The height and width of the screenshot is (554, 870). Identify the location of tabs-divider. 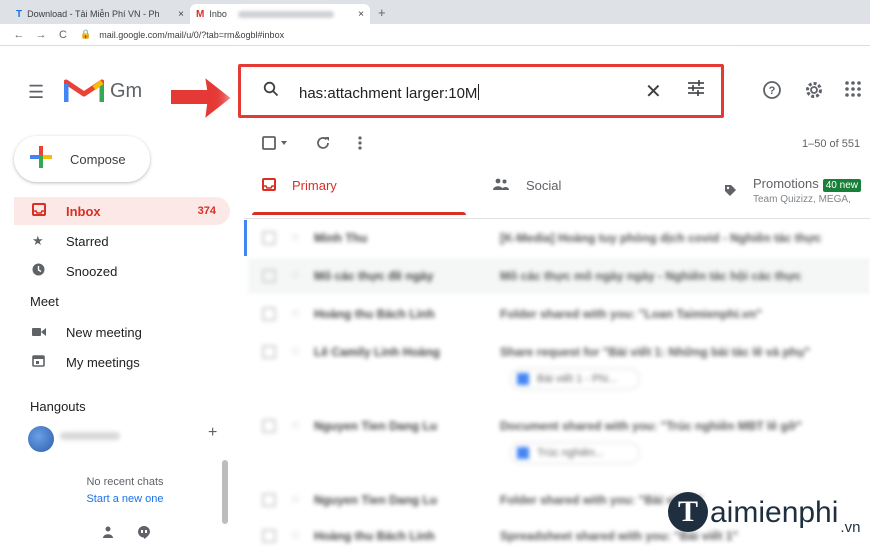
(557, 218).